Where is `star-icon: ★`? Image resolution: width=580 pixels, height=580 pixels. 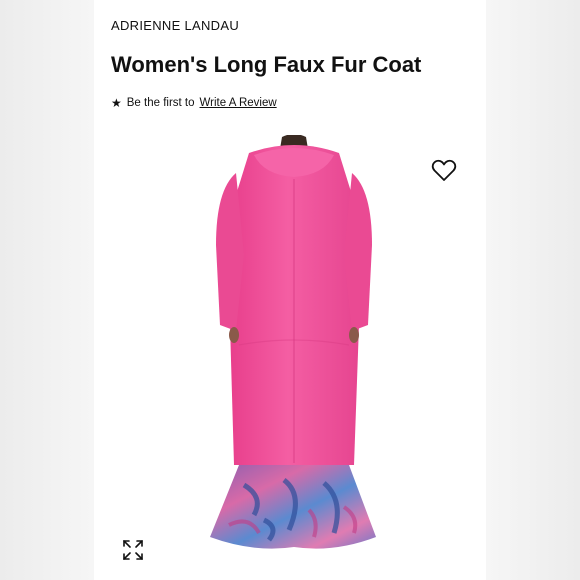 star-icon: ★ is located at coordinates (116, 103).